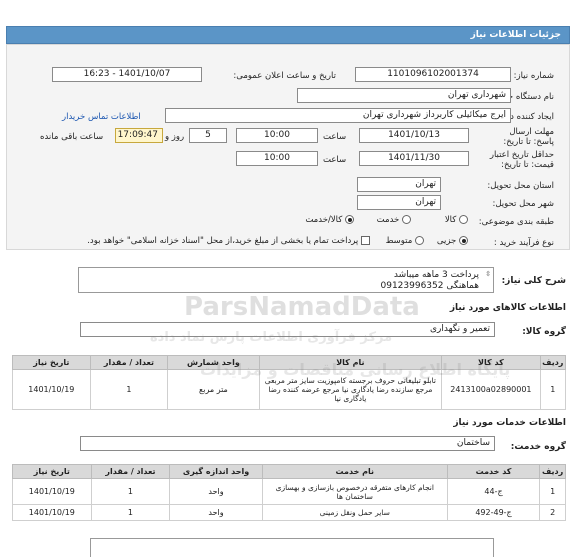 Image resolution: width=576 pixels, height=557 pixels. I want to click on need-number-field: 1101096102001374, so click(433, 74).